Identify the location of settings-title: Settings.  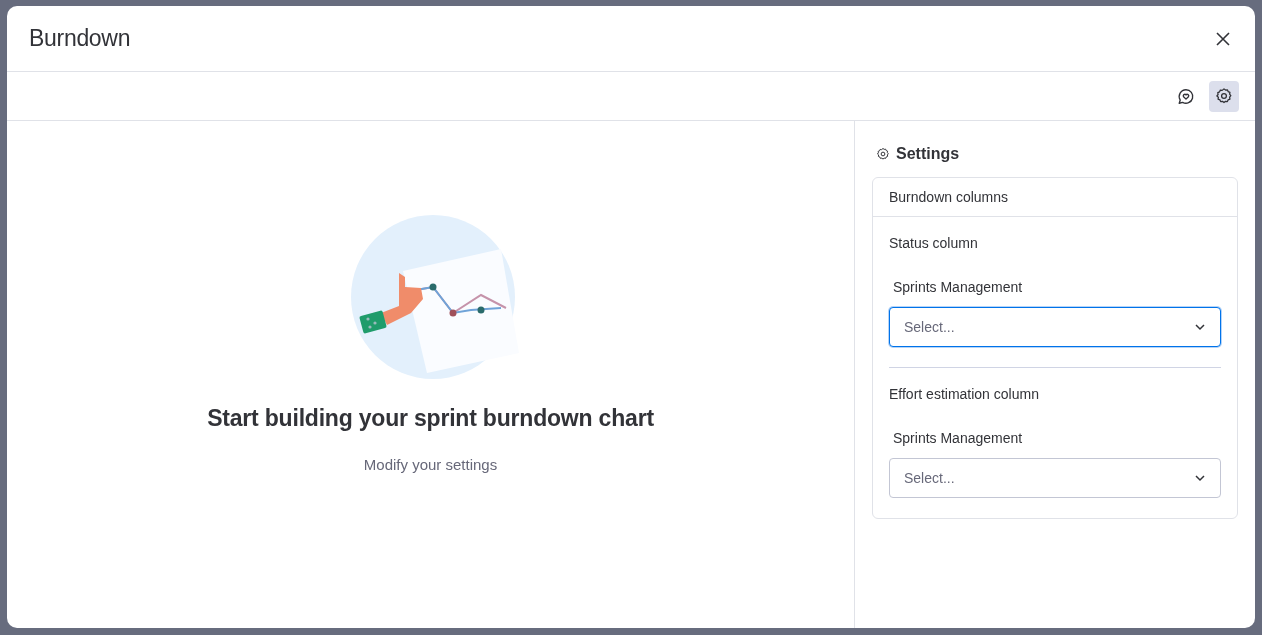
(928, 154).